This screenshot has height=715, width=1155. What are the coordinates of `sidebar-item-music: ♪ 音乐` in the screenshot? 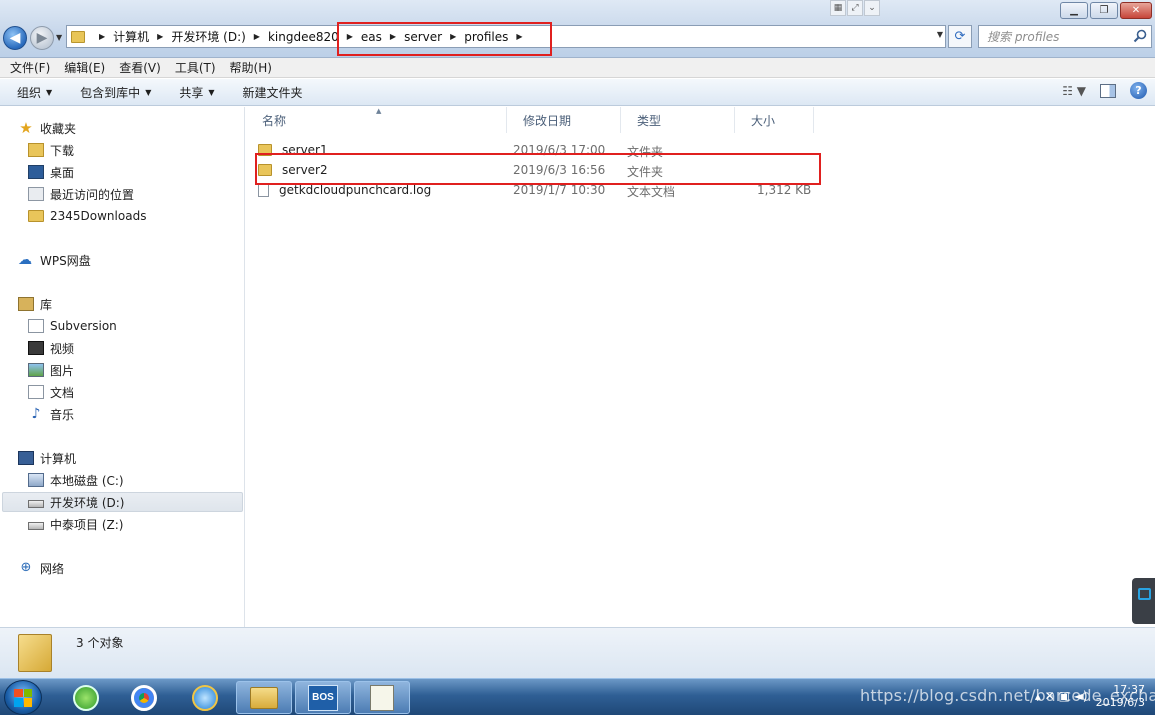 It's located at (51, 414).